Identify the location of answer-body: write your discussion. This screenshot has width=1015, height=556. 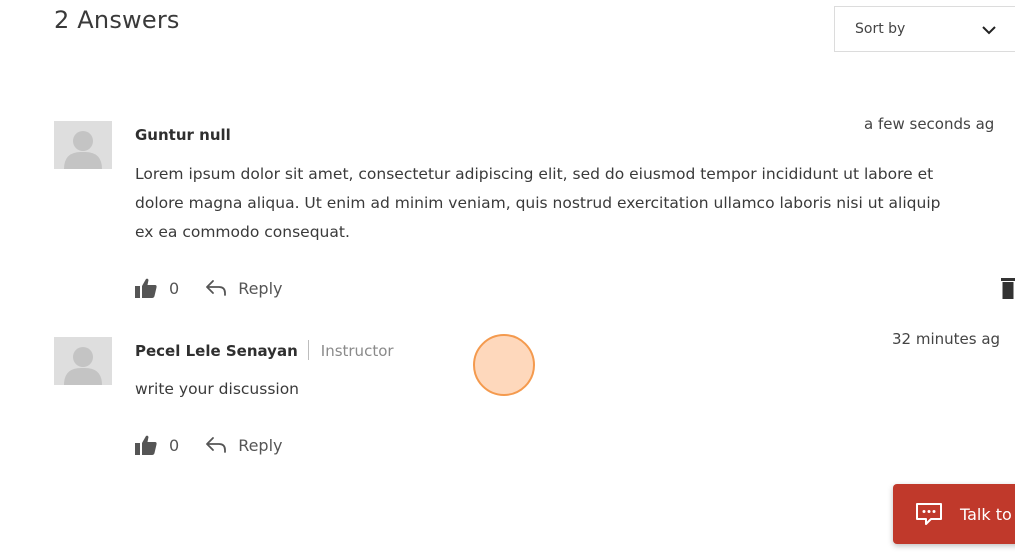
(575, 389).